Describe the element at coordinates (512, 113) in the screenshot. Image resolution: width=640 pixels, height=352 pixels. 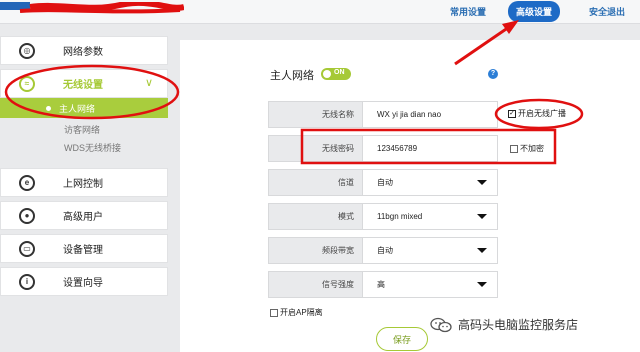
I see `checkmark-icon: ✓` at that location.